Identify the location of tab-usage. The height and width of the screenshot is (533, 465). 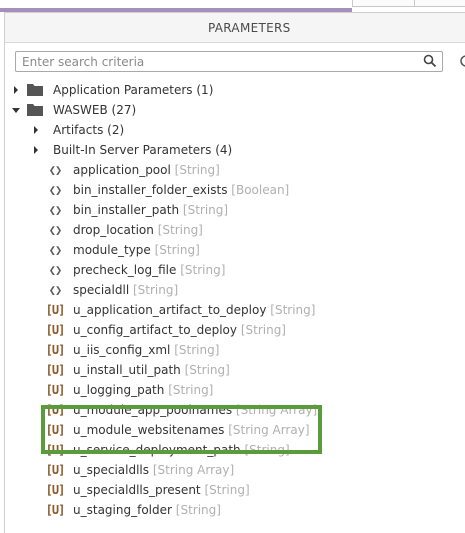
(439, 3).